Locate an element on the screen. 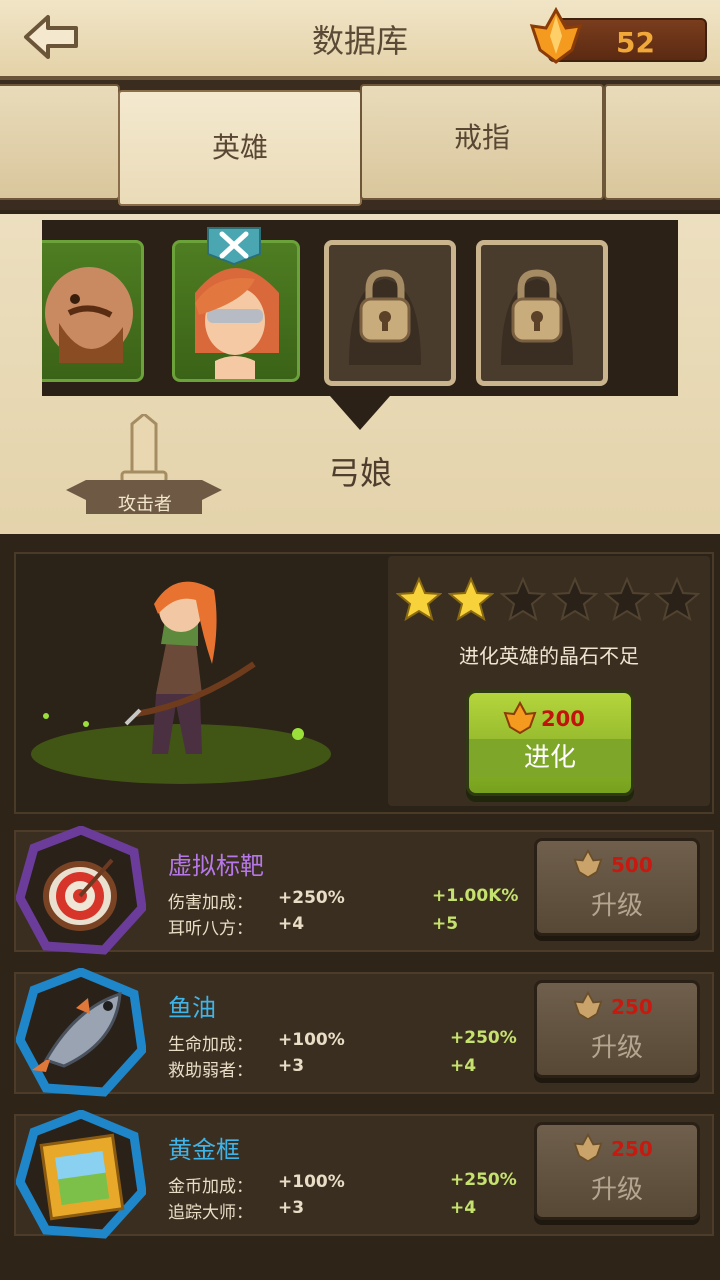 The width and height of the screenshot is (720, 1280). crossed-swords-icon is located at coordinates (234, 246).